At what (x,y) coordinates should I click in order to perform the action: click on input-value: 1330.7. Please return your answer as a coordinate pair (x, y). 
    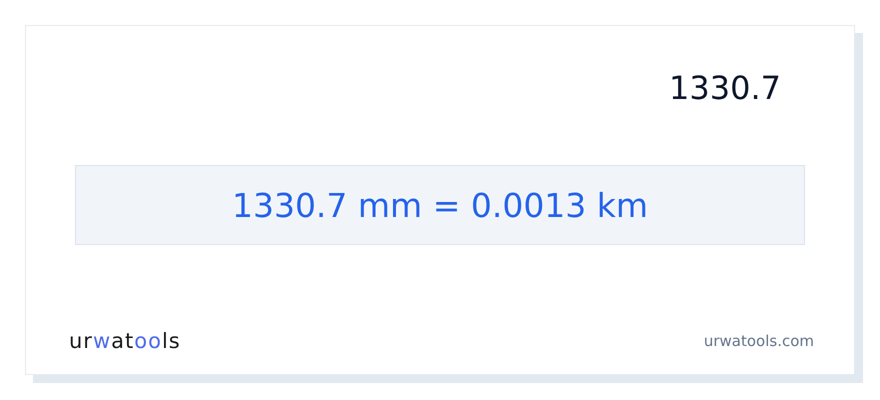
    Looking at the image, I should click on (725, 88).